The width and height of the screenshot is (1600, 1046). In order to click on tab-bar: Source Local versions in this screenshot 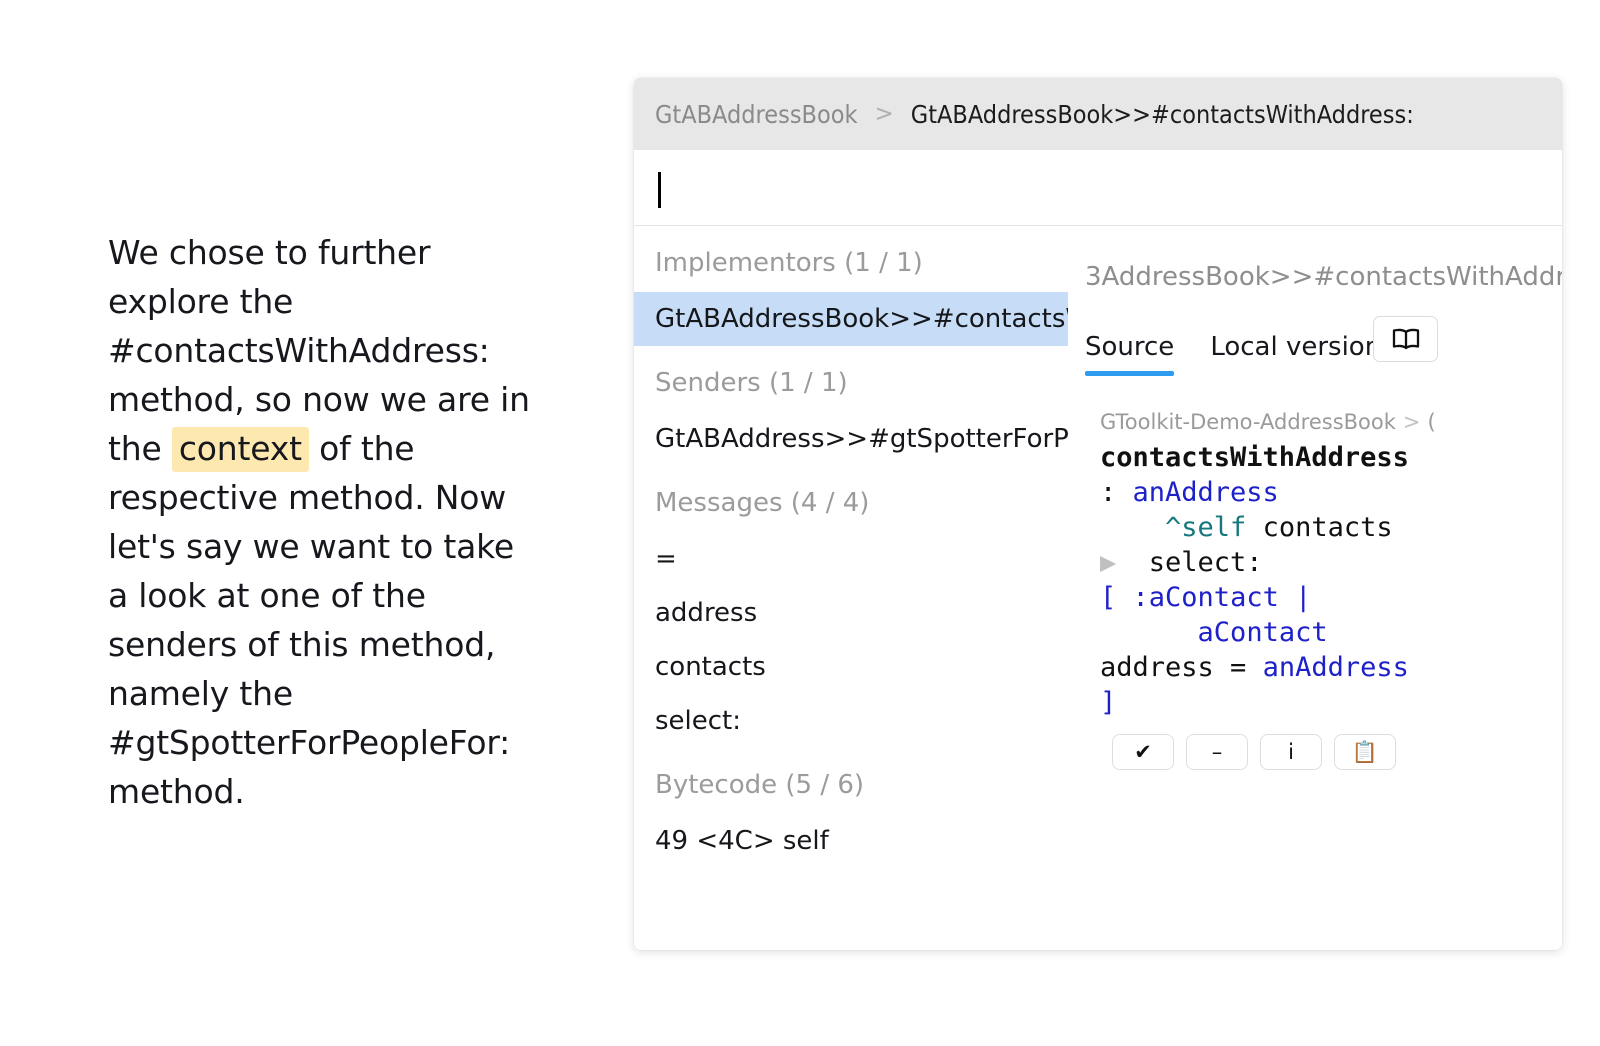, I will do `click(1323, 345)`.